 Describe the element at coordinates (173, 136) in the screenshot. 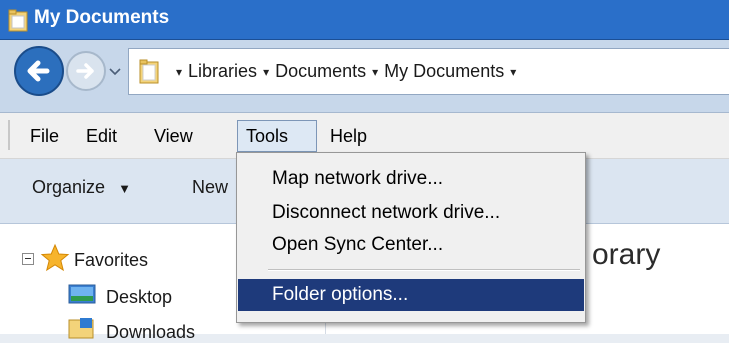

I see `menu-view: View` at that location.